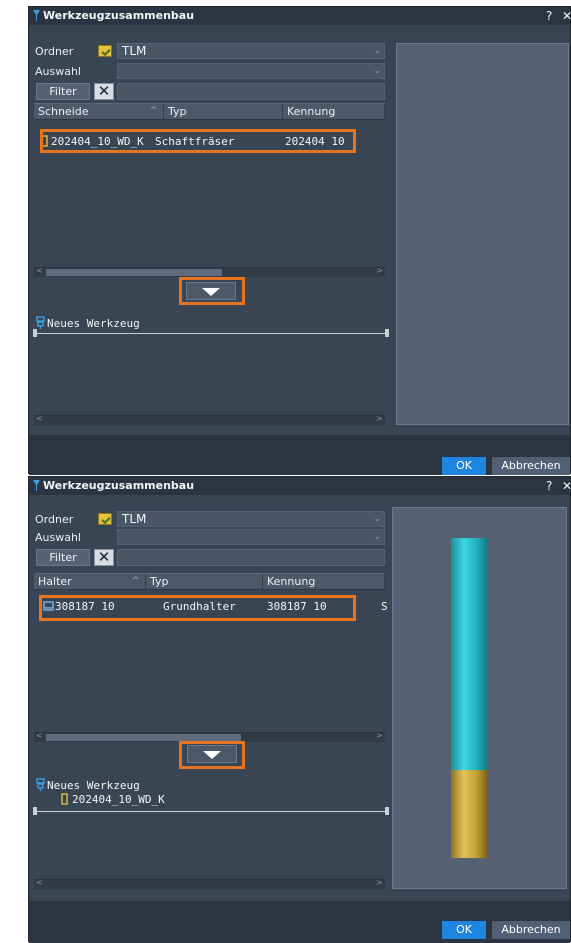 This screenshot has height=943, width=571. I want to click on column-label: Schneide, so click(63, 111).